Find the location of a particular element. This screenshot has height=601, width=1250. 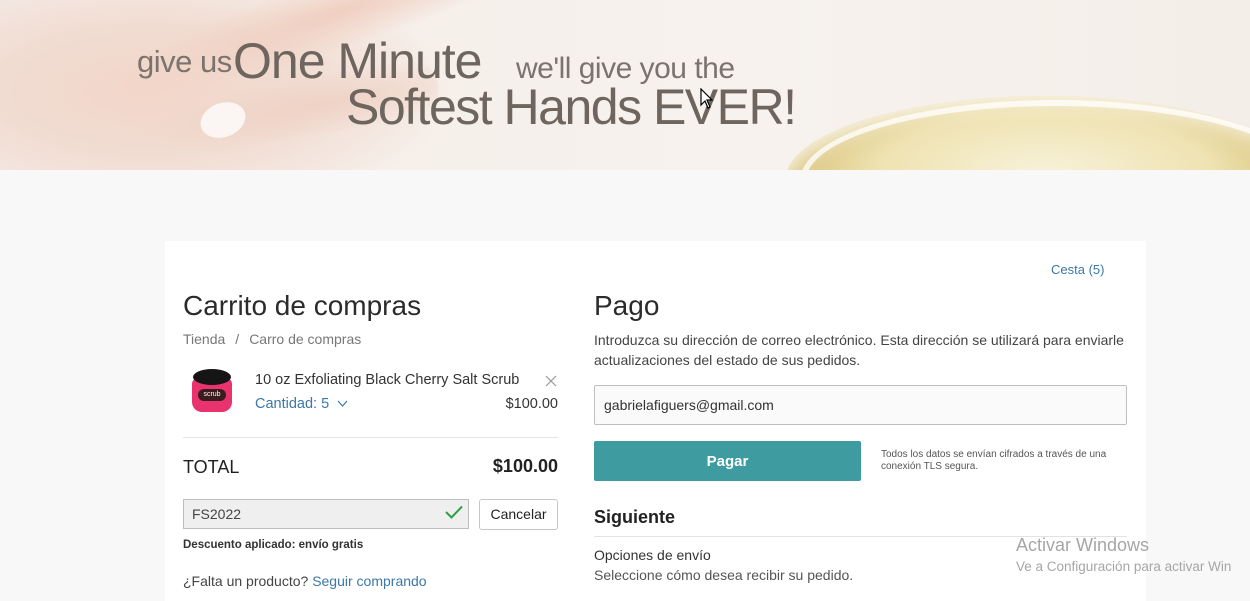

breadcrumb-shop: Tienda is located at coordinates (204, 339).